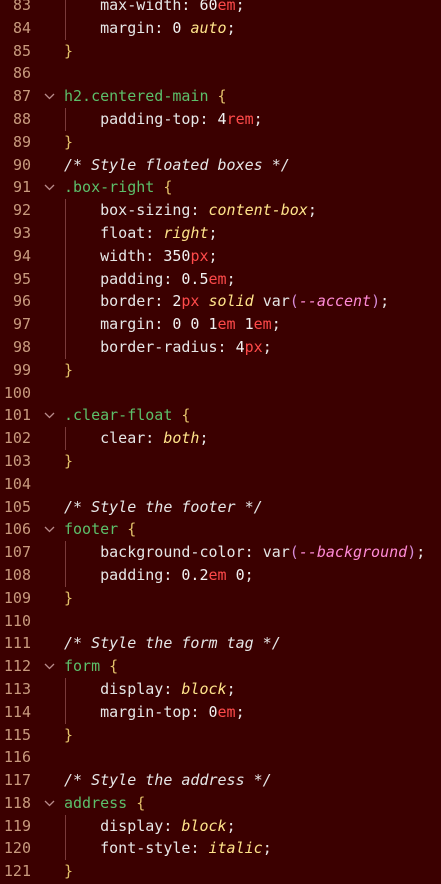  I want to click on code-line: 106 footer {, so click(220, 529).